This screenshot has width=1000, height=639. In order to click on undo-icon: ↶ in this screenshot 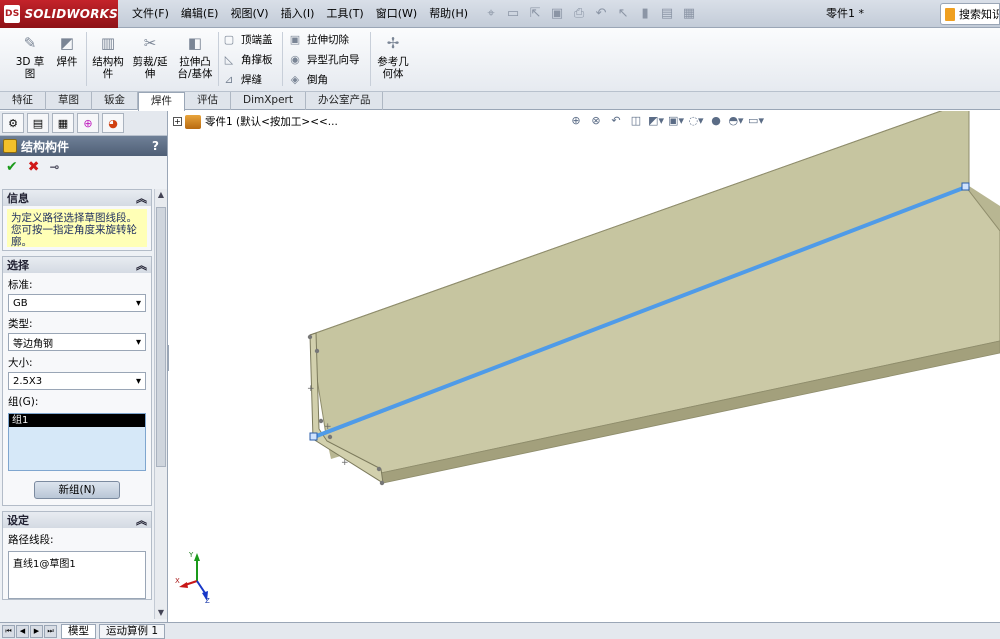, I will do `click(601, 14)`.